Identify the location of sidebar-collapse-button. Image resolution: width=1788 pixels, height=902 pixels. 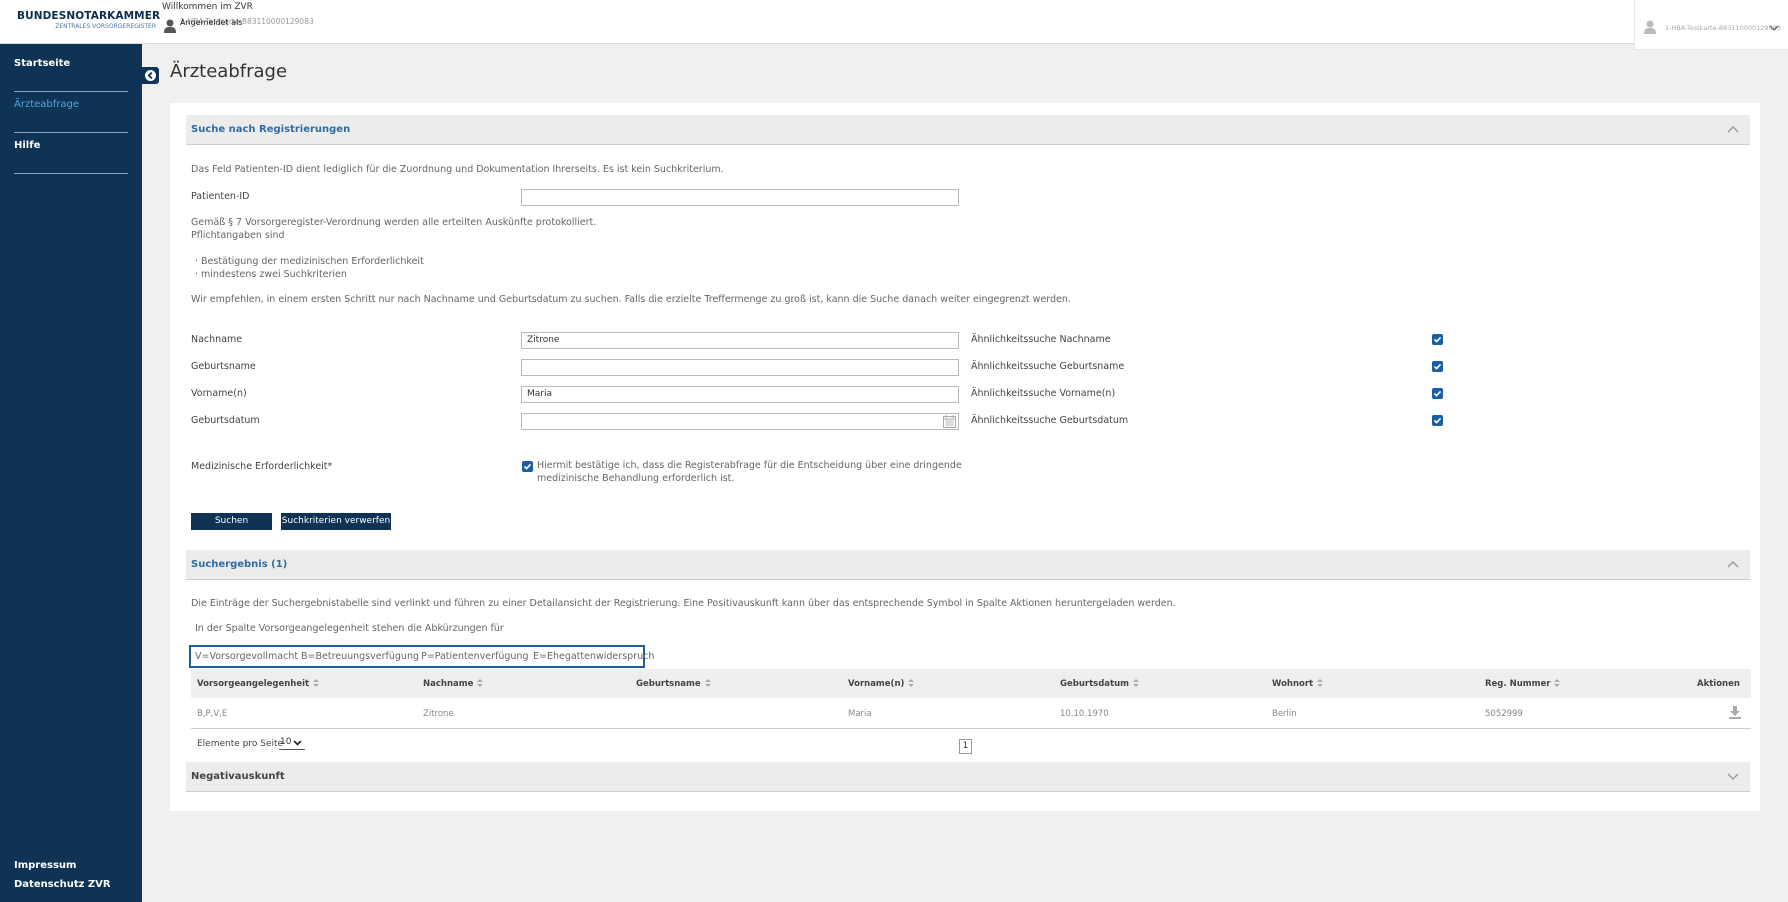
(150, 75).